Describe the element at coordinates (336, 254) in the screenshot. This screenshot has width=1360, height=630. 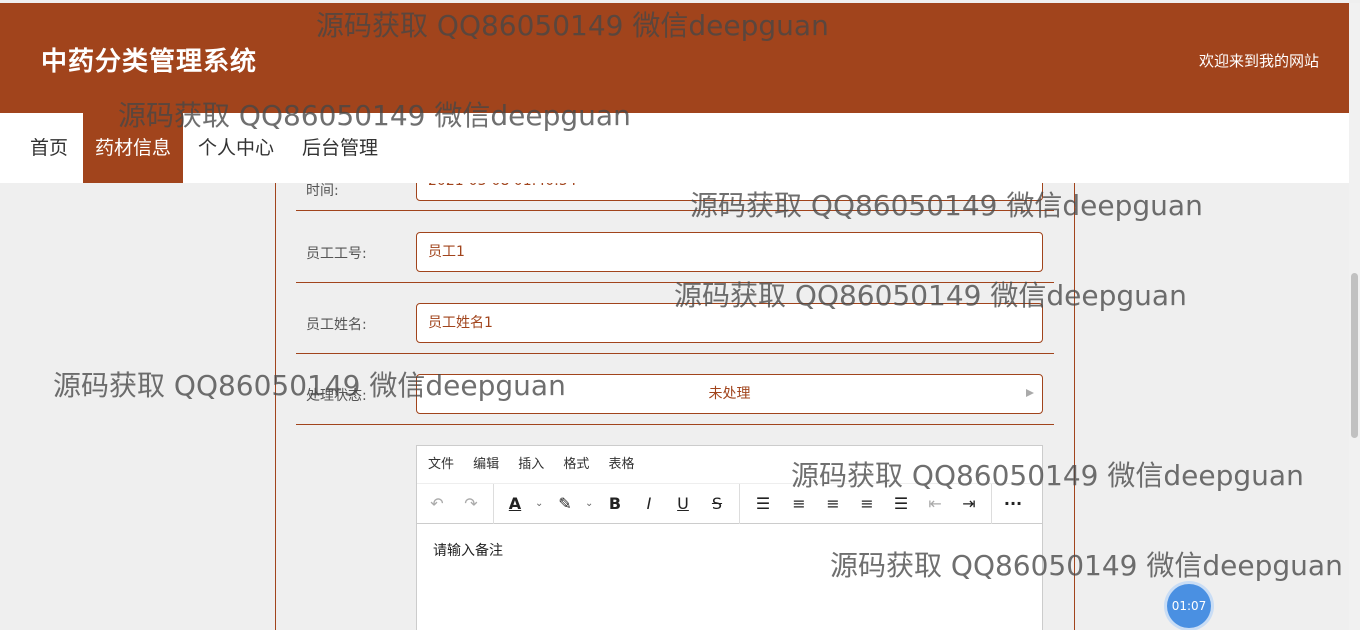
I see `employee-no-label: 员工工号:` at that location.